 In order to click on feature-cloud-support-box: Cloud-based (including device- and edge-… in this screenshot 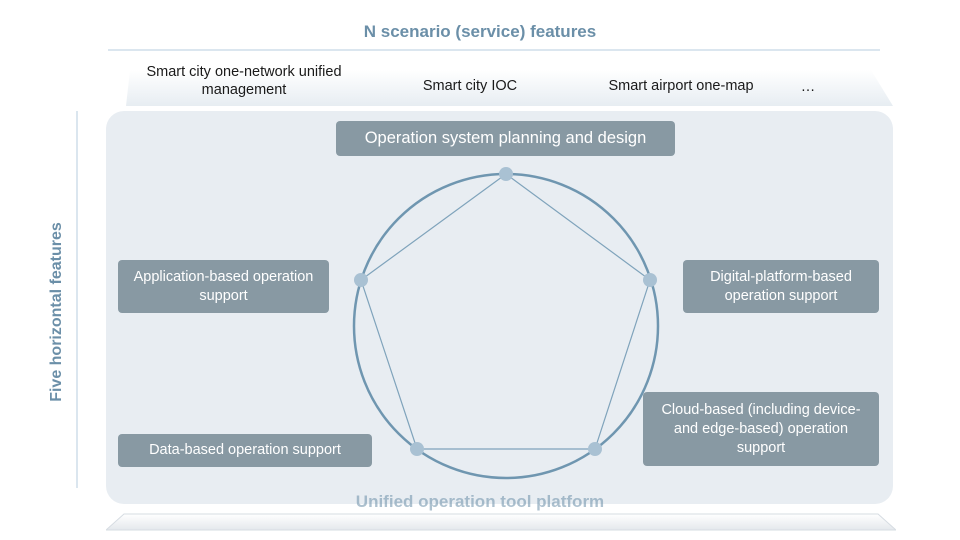, I will do `click(761, 429)`.